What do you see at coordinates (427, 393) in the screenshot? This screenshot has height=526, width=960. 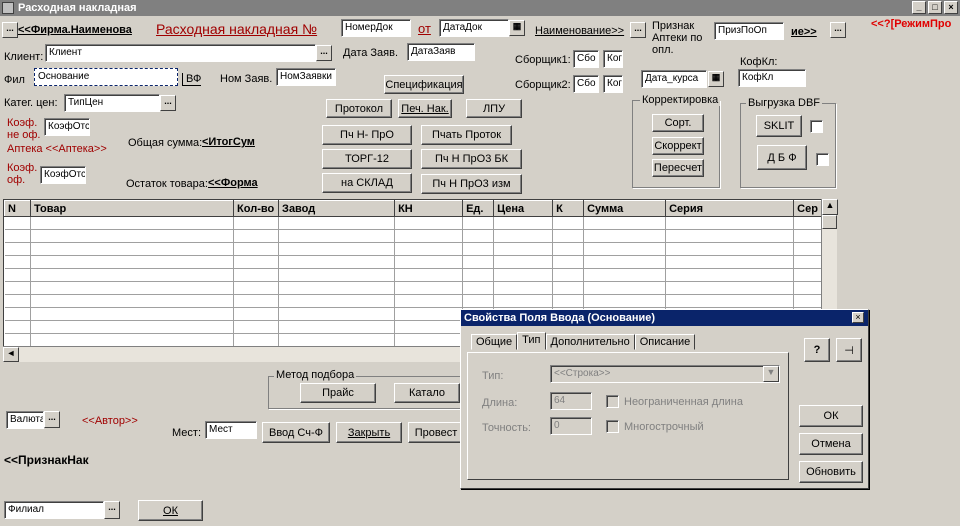 I see `catalog-button: Катало` at bounding box center [427, 393].